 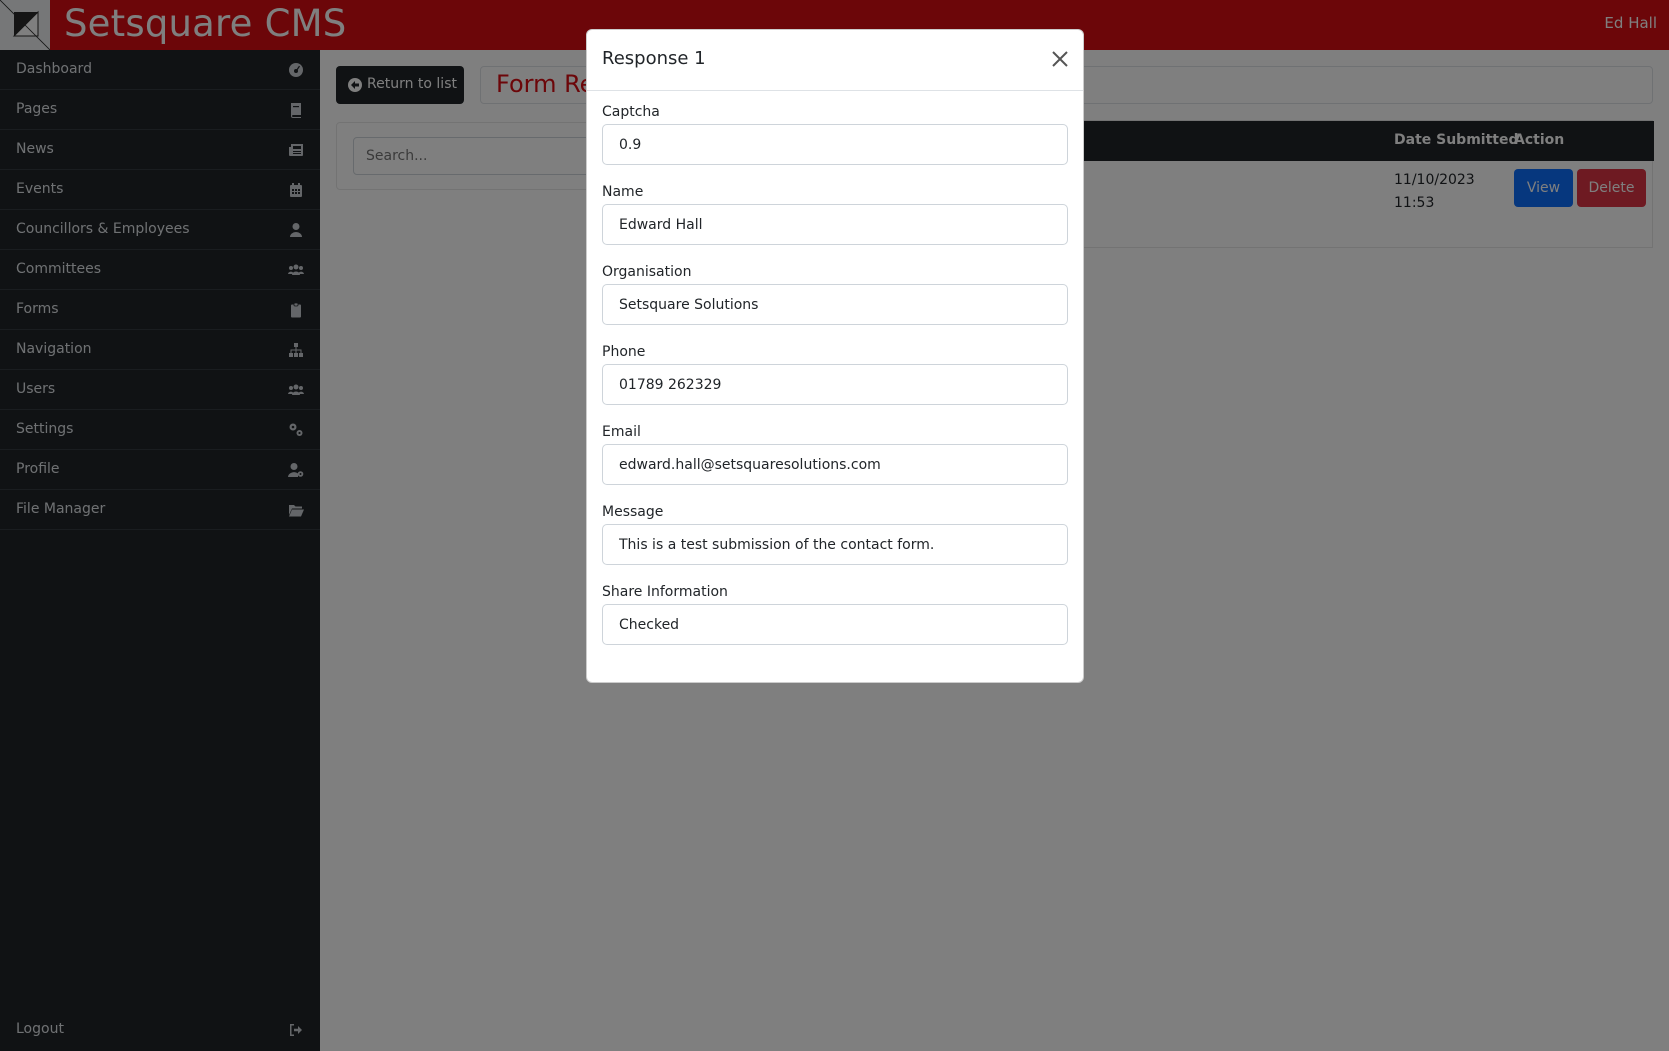 I want to click on phone-label: Phone, so click(x=624, y=352).